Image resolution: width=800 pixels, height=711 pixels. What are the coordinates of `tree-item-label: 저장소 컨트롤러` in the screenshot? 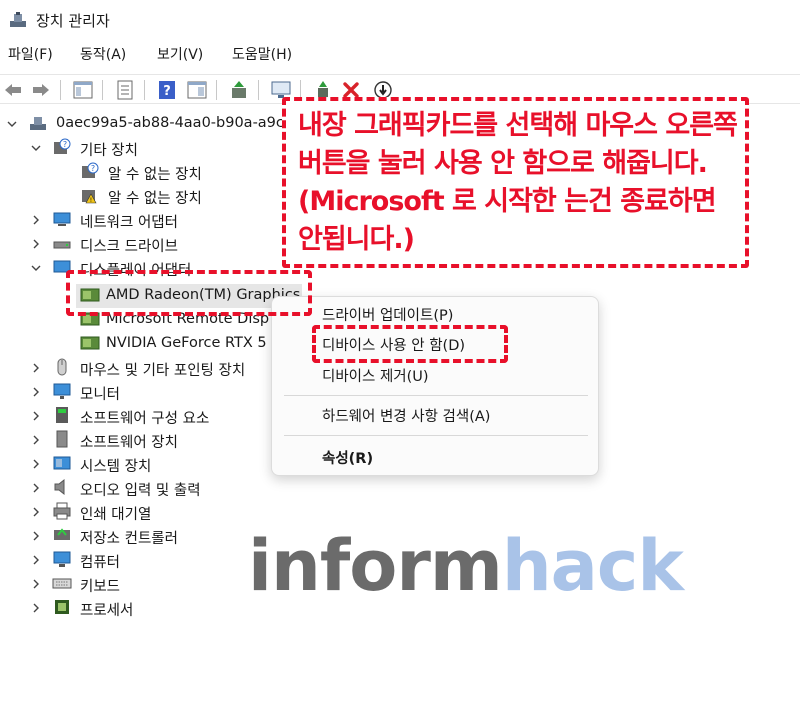 It's located at (129, 539).